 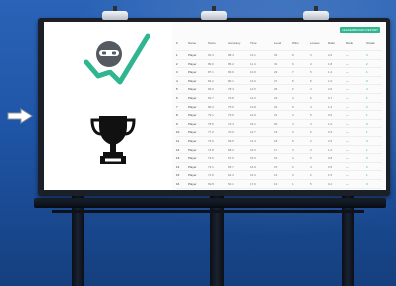 What do you see at coordinates (279, 88) in the screenshot?
I see `table-row: 5 Player 83.0 78.4 12.5 25 6 3 2.0 — 4` at bounding box center [279, 88].